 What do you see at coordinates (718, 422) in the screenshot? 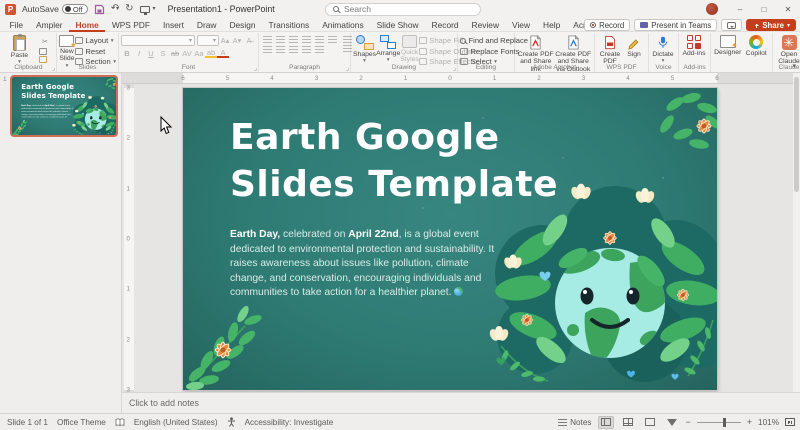
I see `zoom-slider` at bounding box center [718, 422].